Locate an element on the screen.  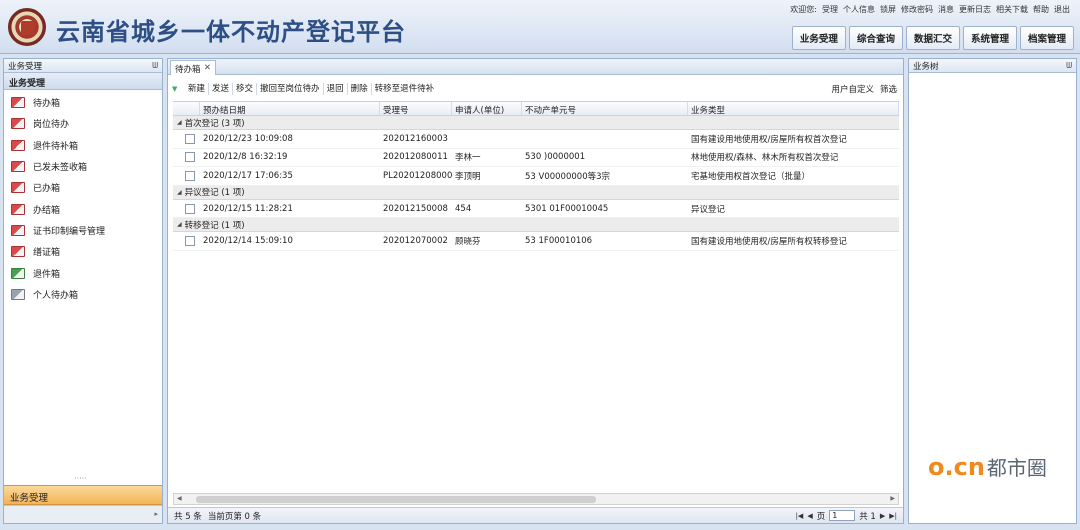
grid-header: 预办结日期 受理号 申请人(单位) 不动产单元号 业务类型 is located at coordinates (536, 108).